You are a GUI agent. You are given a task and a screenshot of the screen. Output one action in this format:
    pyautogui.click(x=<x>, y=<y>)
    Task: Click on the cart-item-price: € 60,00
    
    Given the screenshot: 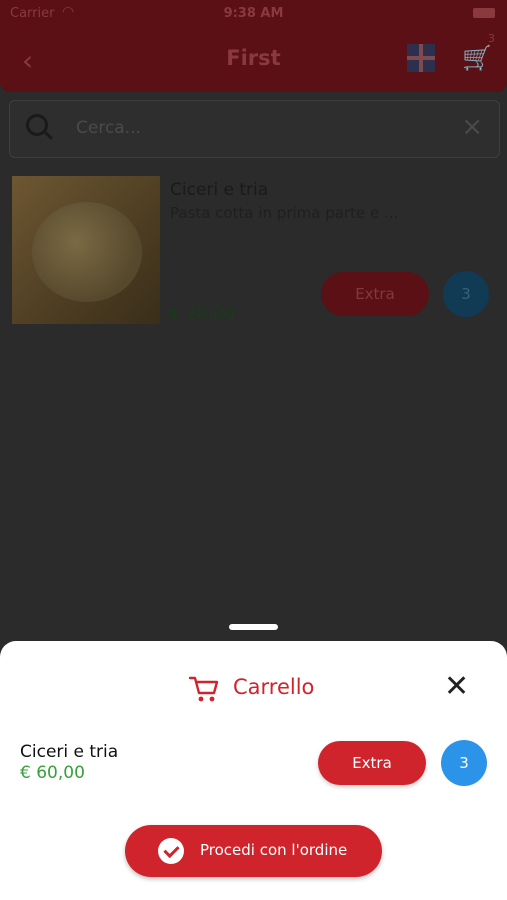 What is the action you would take?
    pyautogui.click(x=52, y=773)
    